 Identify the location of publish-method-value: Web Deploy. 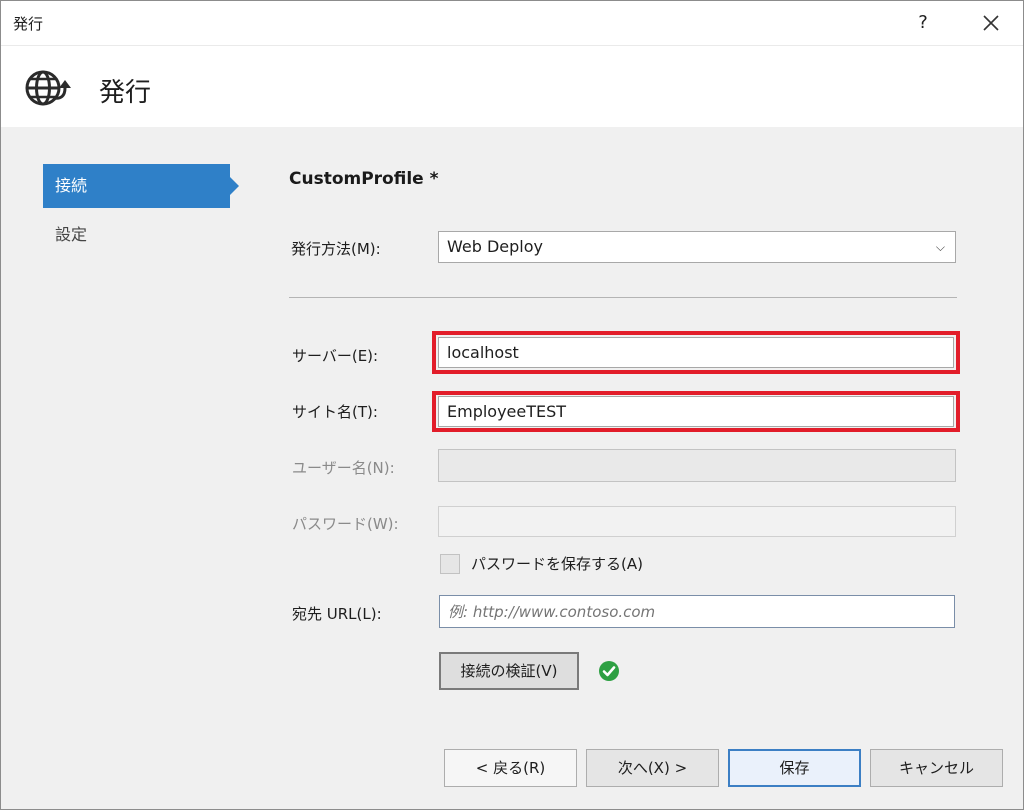
(495, 246).